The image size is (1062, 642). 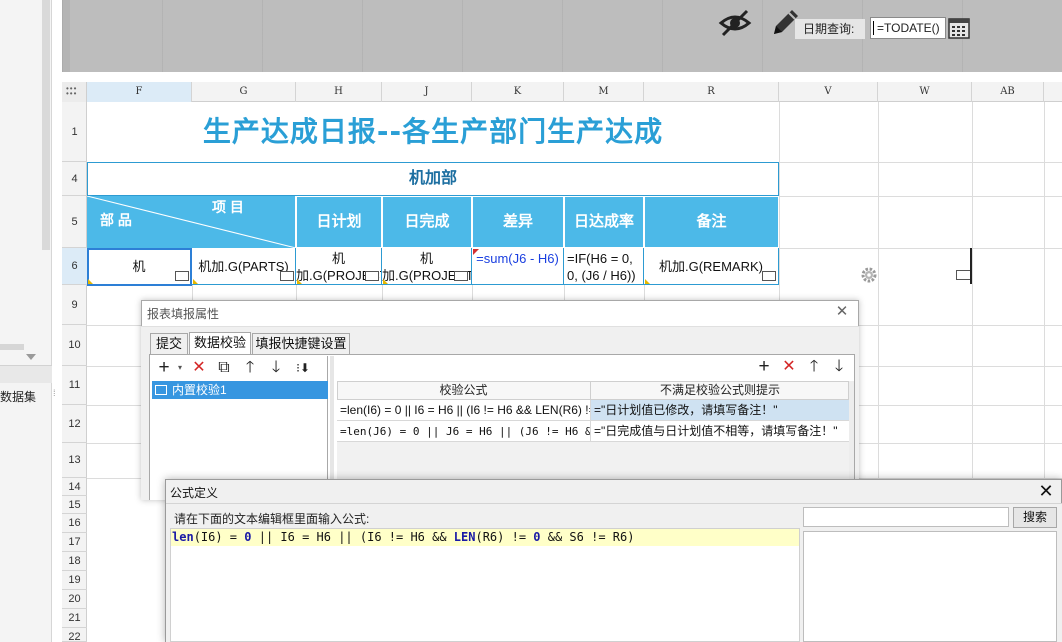 I want to click on search-button: 搜索, so click(x=1035, y=517).